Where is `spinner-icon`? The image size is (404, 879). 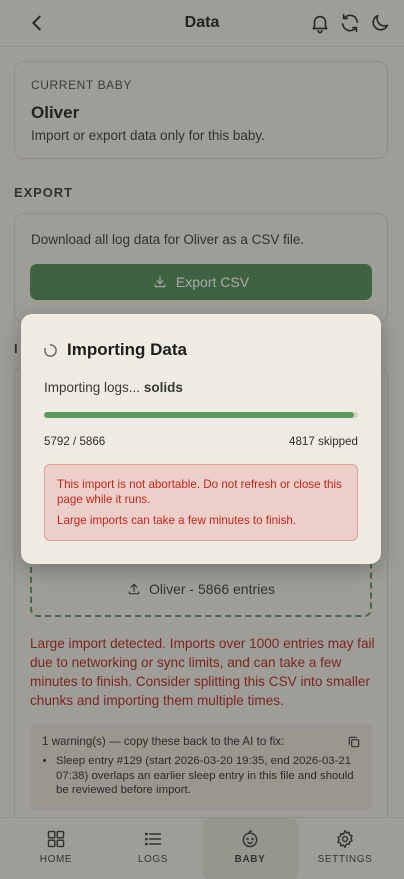
spinner-icon is located at coordinates (50, 350).